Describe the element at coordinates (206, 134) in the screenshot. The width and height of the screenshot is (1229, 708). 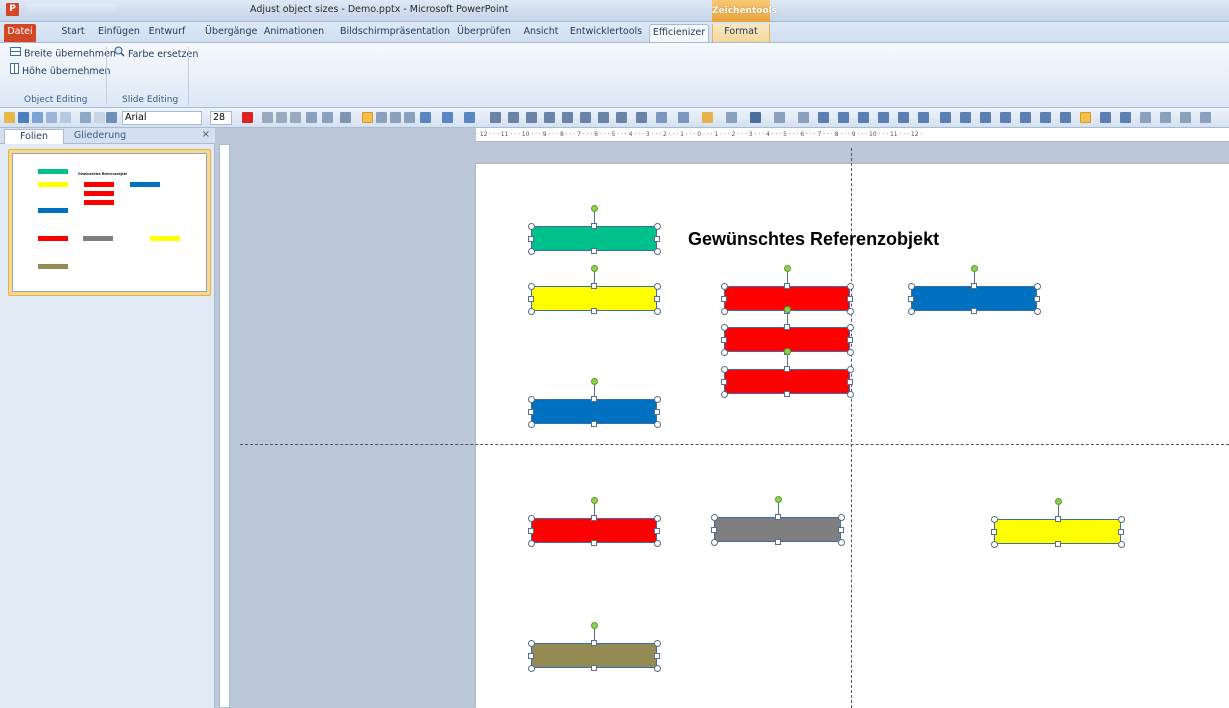
I see `close-icon: ×` at that location.